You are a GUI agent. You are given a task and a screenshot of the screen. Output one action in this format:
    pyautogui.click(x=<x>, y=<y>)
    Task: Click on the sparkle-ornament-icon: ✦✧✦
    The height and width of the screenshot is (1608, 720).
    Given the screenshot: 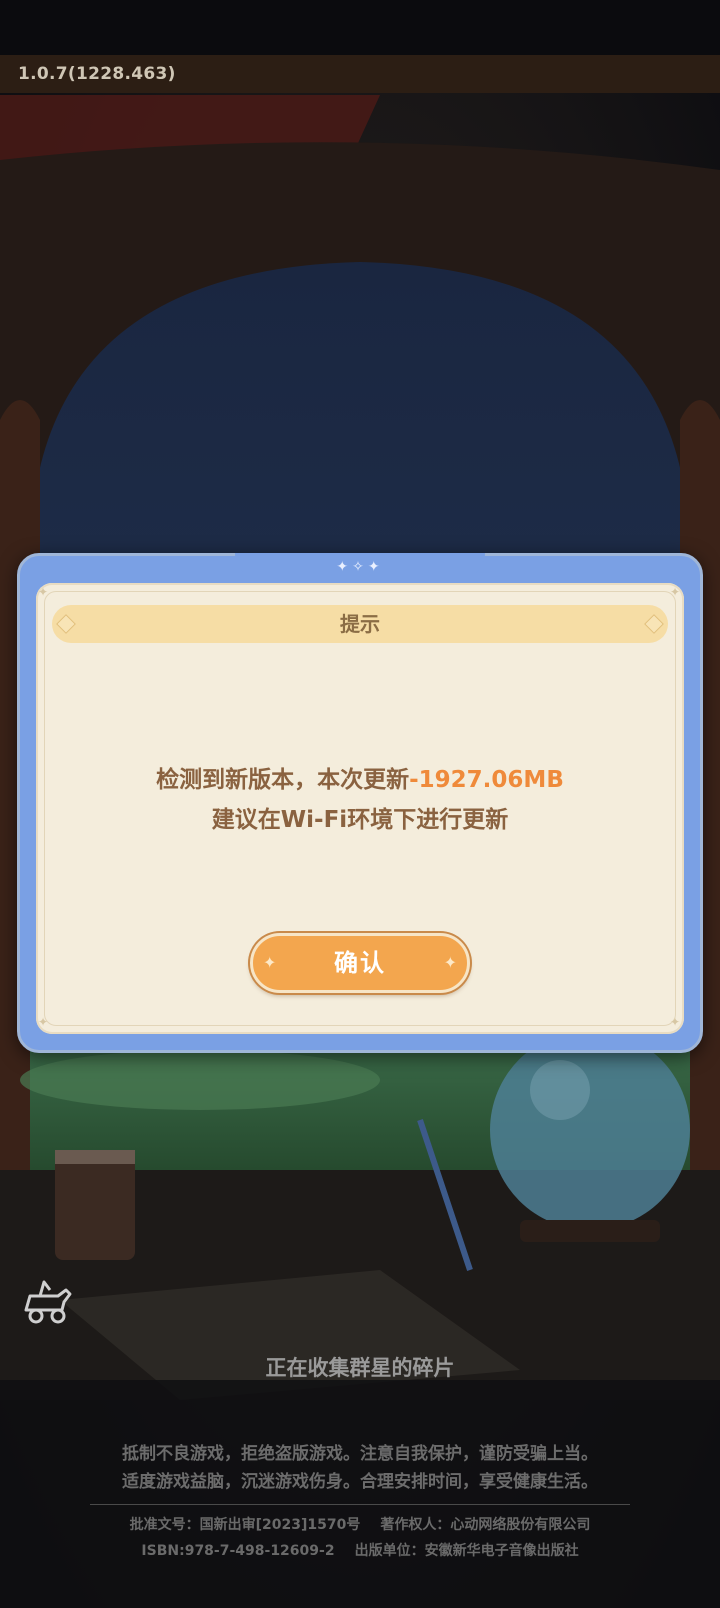 What is the action you would take?
    pyautogui.click(x=360, y=567)
    